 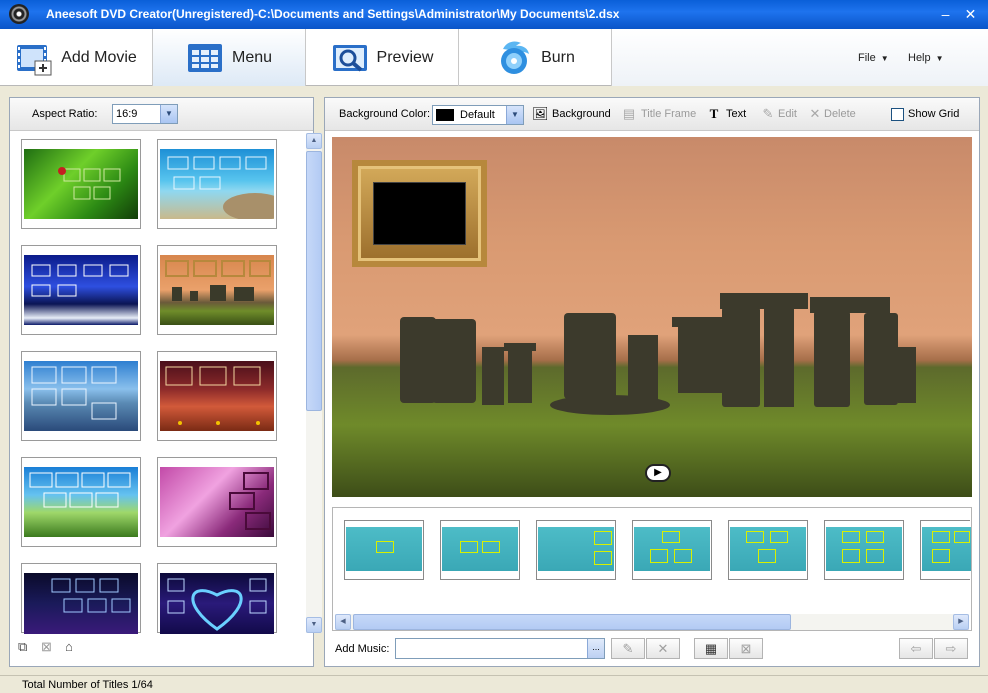 What do you see at coordinates (350, 58) in the screenshot?
I see `preview-icon` at bounding box center [350, 58].